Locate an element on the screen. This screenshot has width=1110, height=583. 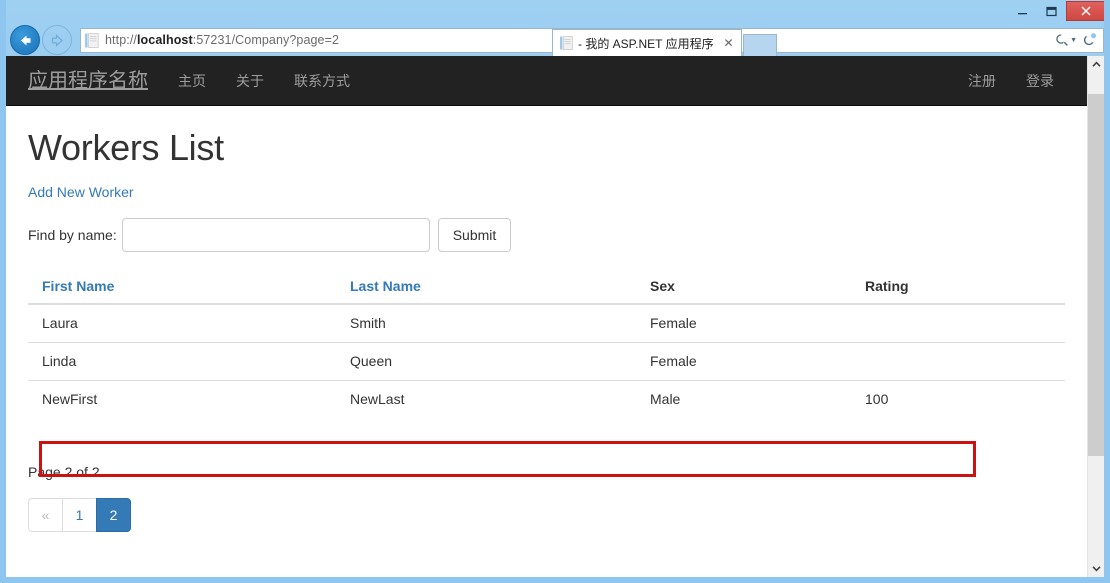
cell-last-name: Smith is located at coordinates (486, 323).